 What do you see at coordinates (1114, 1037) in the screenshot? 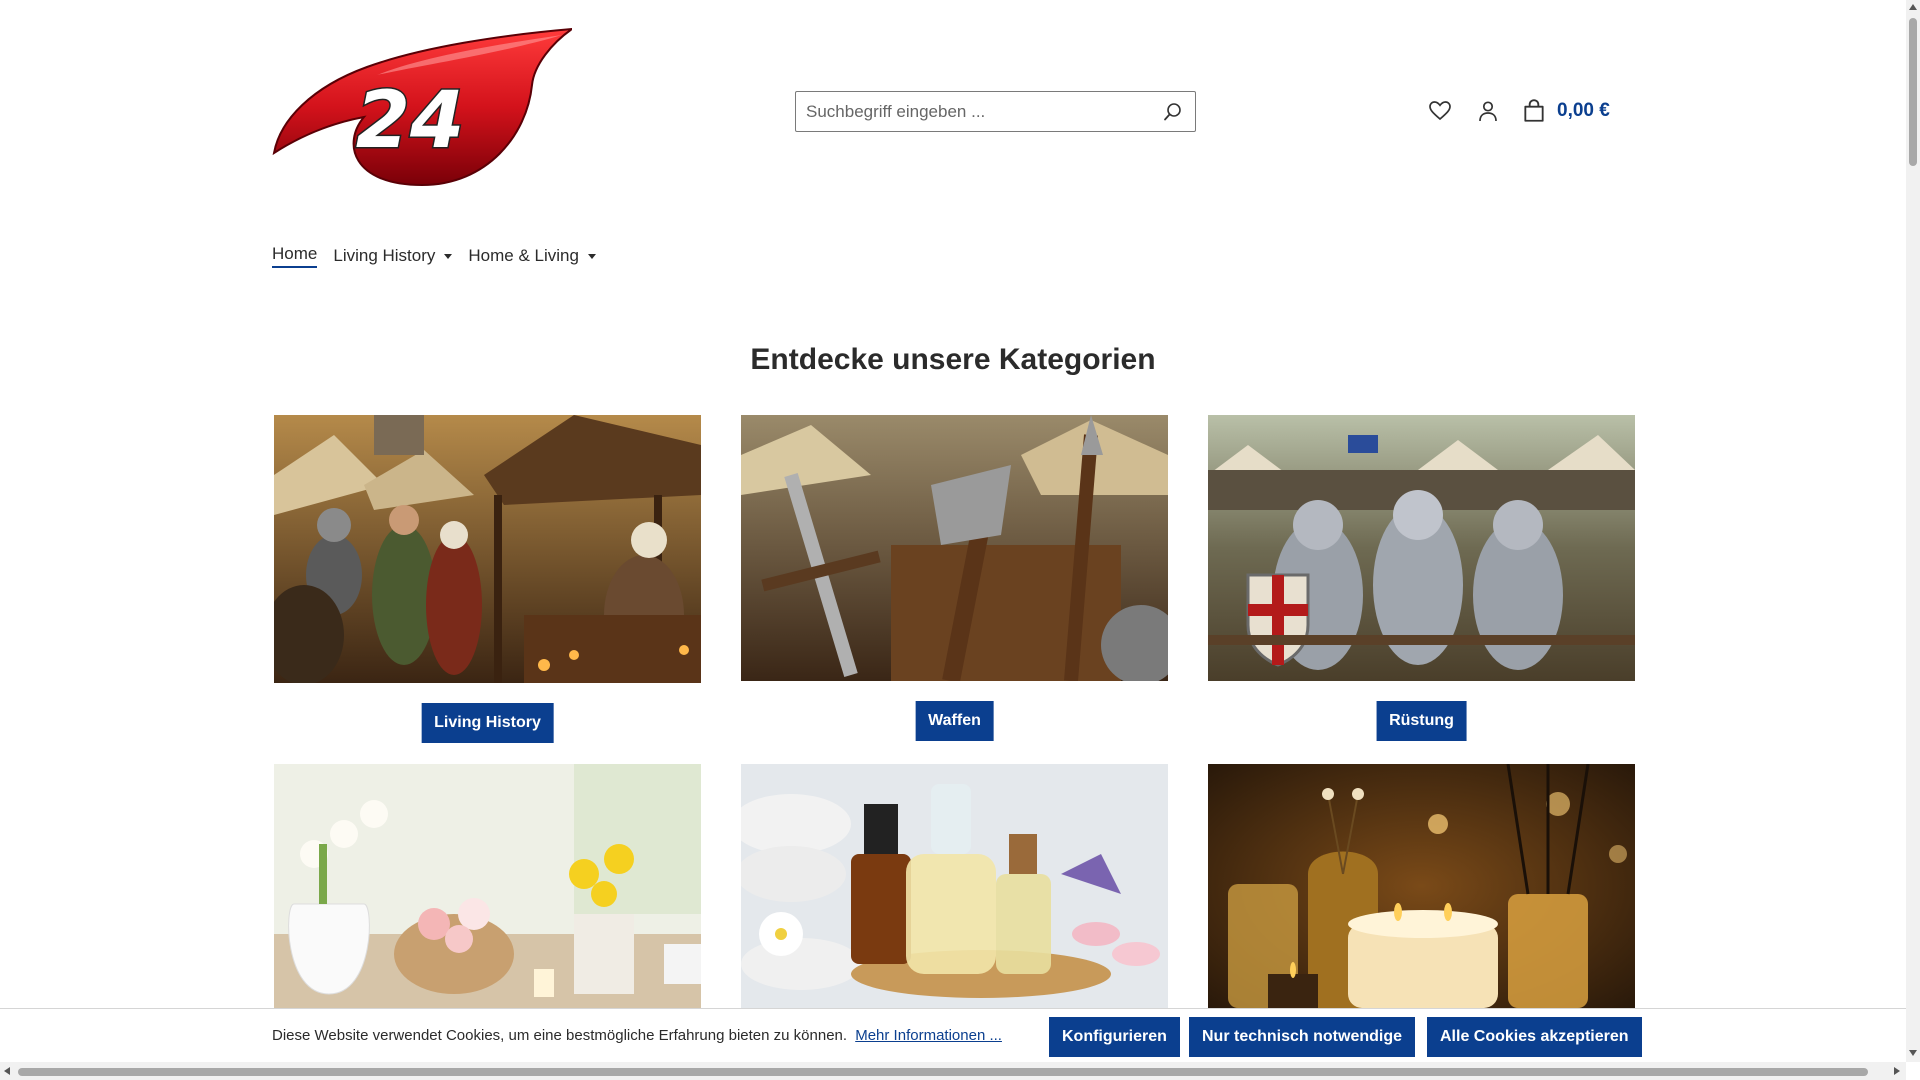
I see `configure-cookies-button: Konfigurieren` at bounding box center [1114, 1037].